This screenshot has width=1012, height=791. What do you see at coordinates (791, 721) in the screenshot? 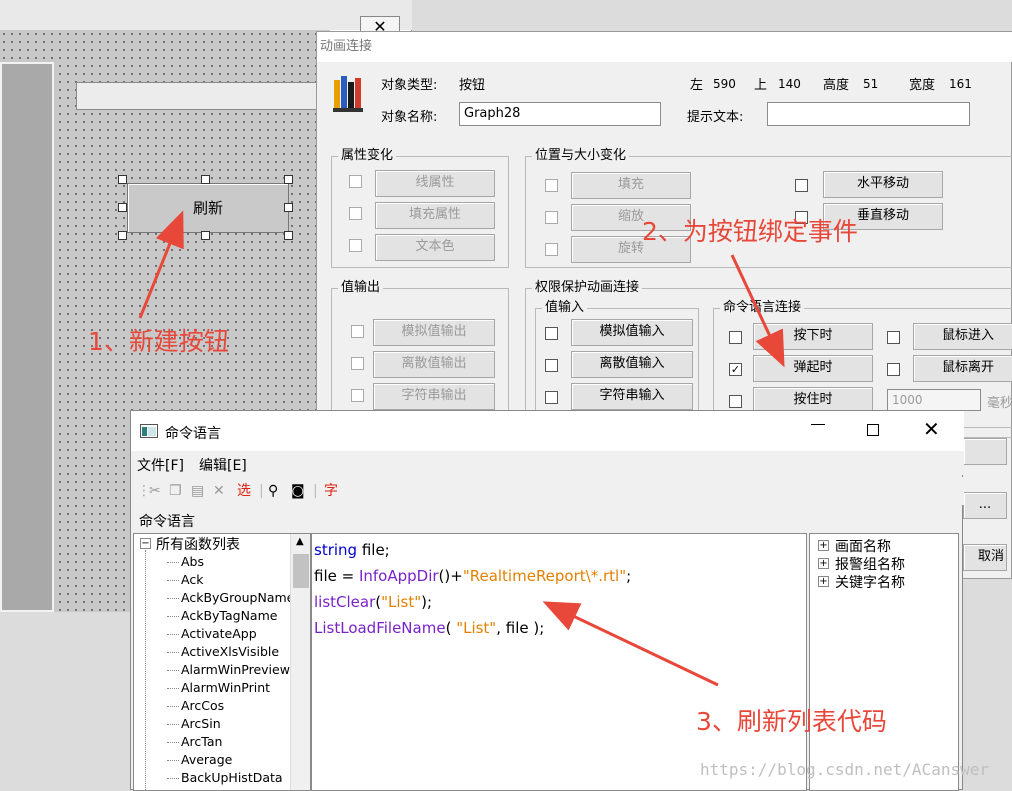
I see `annotation-step3: 3、刷新列表代码` at bounding box center [791, 721].